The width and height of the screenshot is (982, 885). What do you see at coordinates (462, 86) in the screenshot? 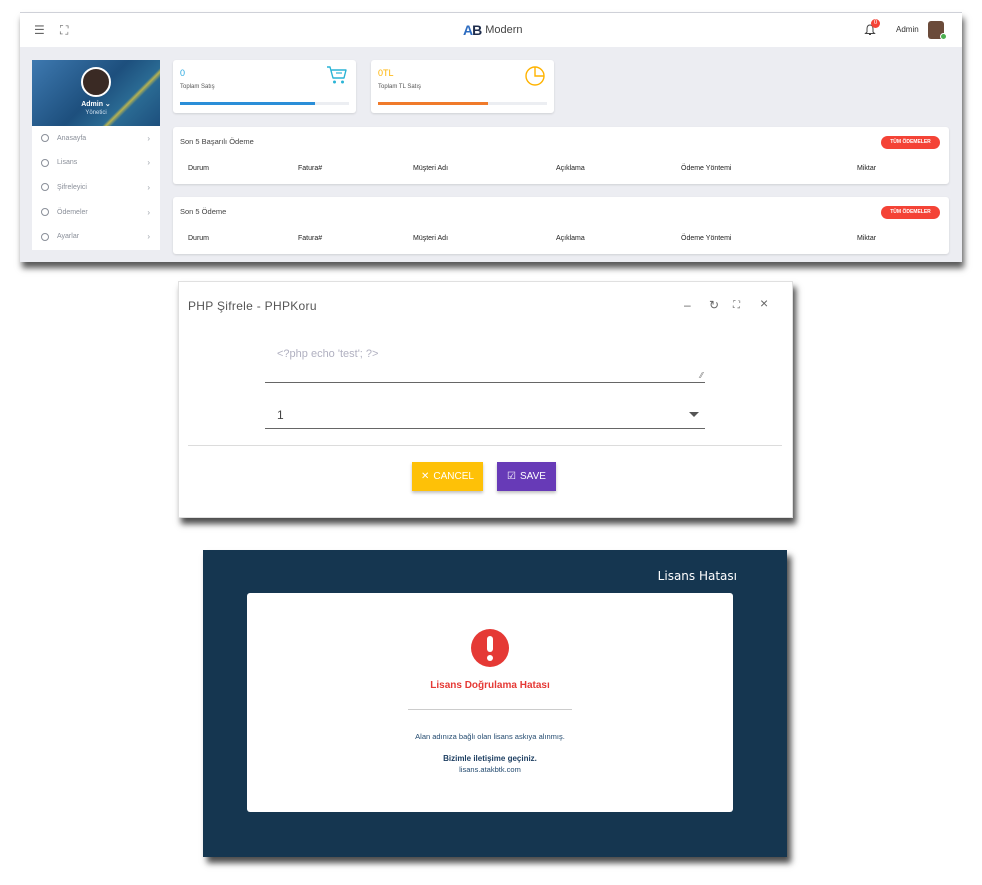
I see `stat-card-total-tl-sales: 0TL Toplam TL Satış` at bounding box center [462, 86].